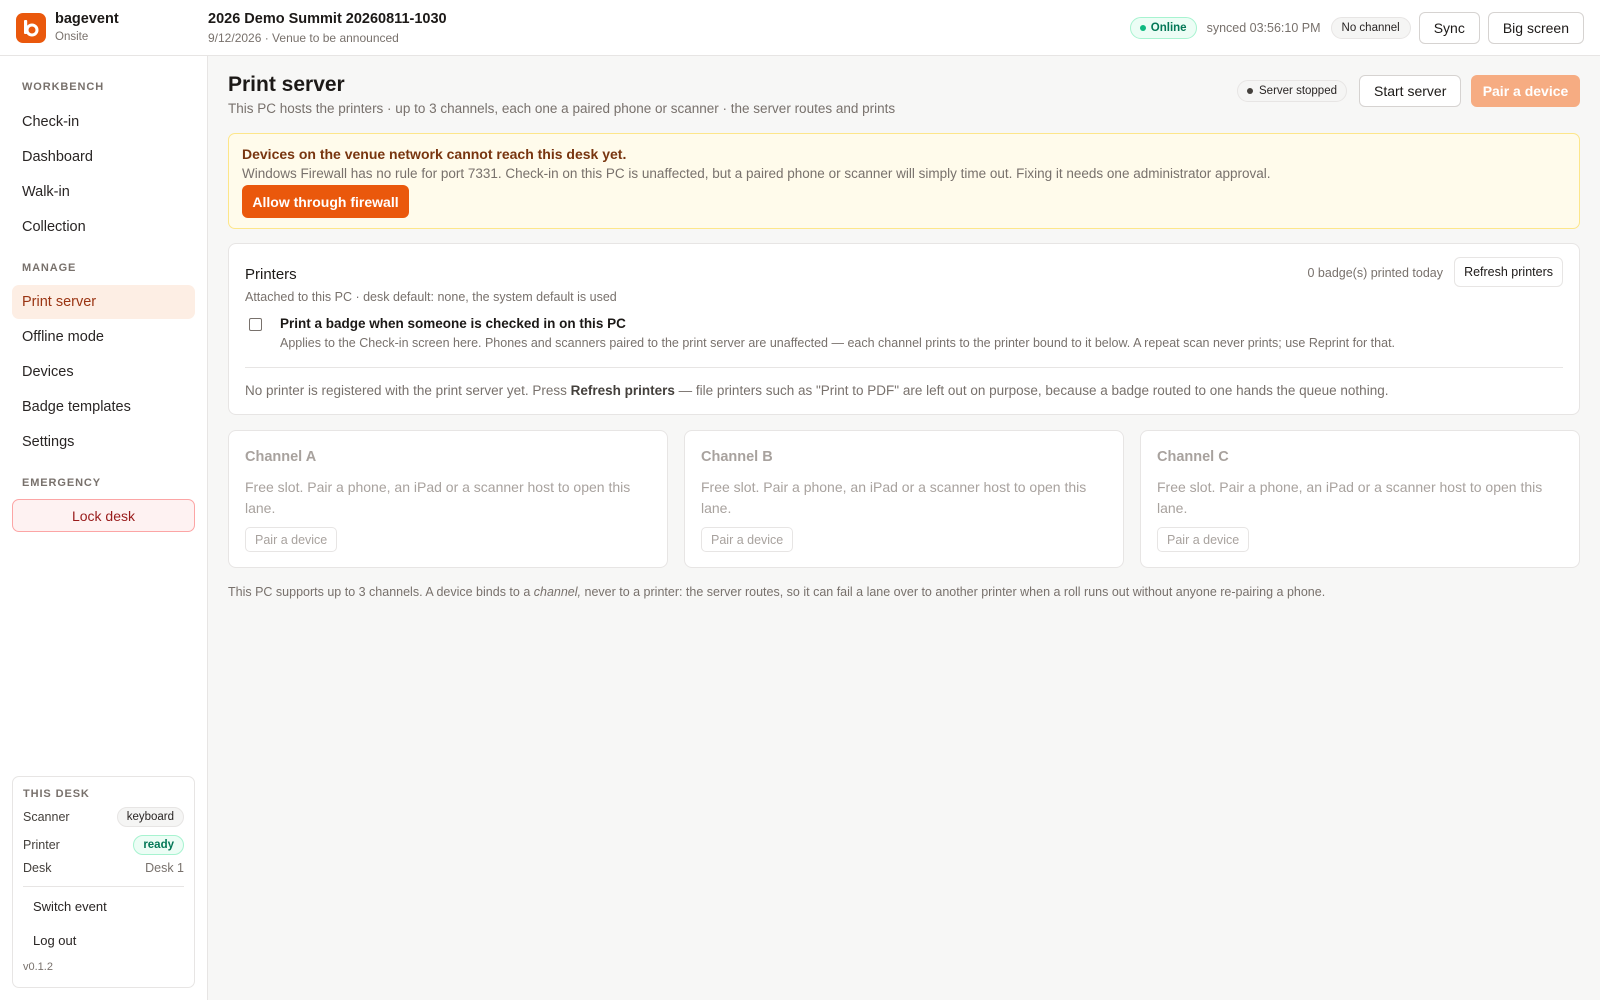 The image size is (1600, 1000). What do you see at coordinates (103, 302) in the screenshot?
I see `sidebar-item-print-server: Print server` at bounding box center [103, 302].